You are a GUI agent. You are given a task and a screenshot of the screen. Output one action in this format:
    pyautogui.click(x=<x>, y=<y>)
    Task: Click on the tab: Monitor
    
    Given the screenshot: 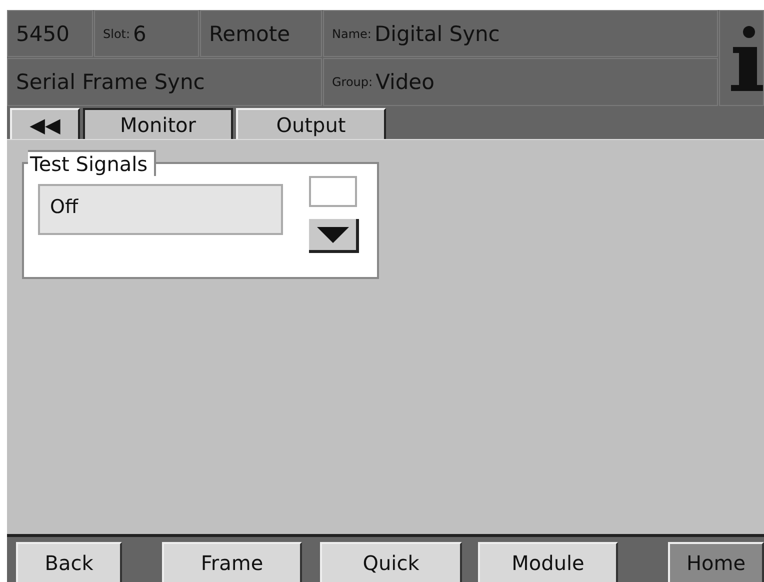 What is the action you would take?
    pyautogui.click(x=158, y=123)
    